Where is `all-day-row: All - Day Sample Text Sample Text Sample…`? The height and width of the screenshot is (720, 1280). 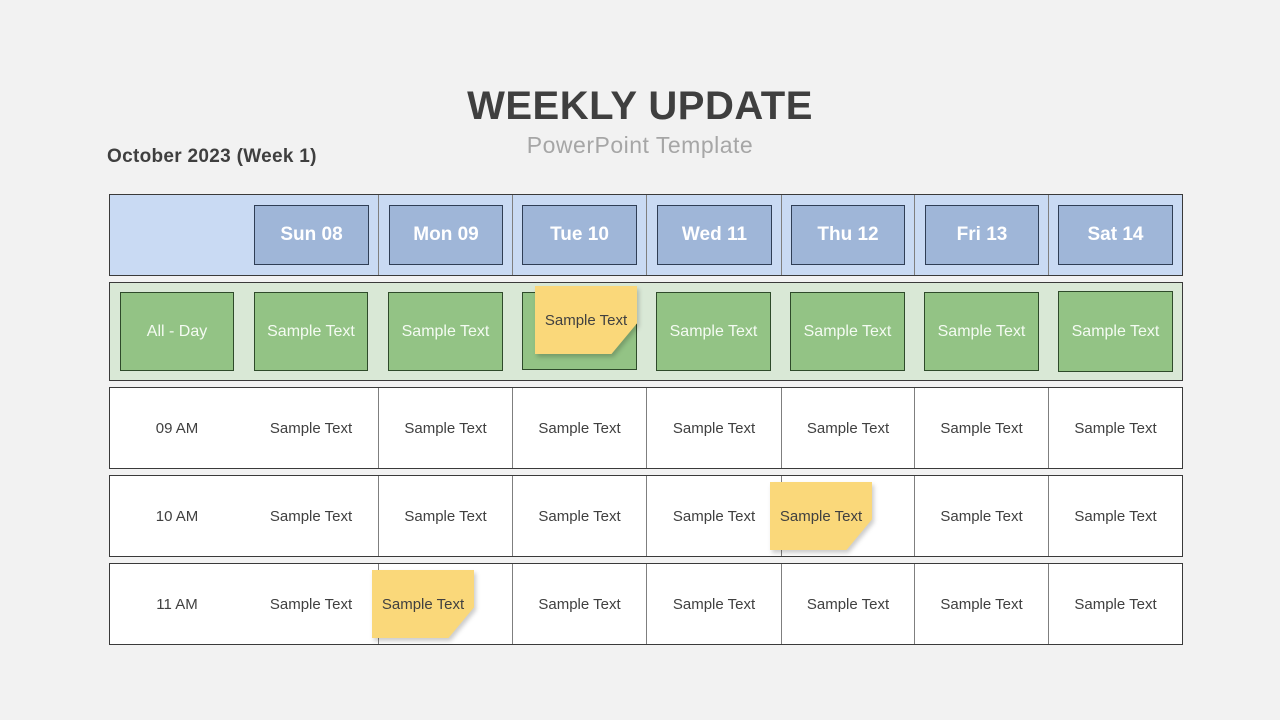 all-day-row: All - Day Sample Text Sample Text Sample… is located at coordinates (646, 331).